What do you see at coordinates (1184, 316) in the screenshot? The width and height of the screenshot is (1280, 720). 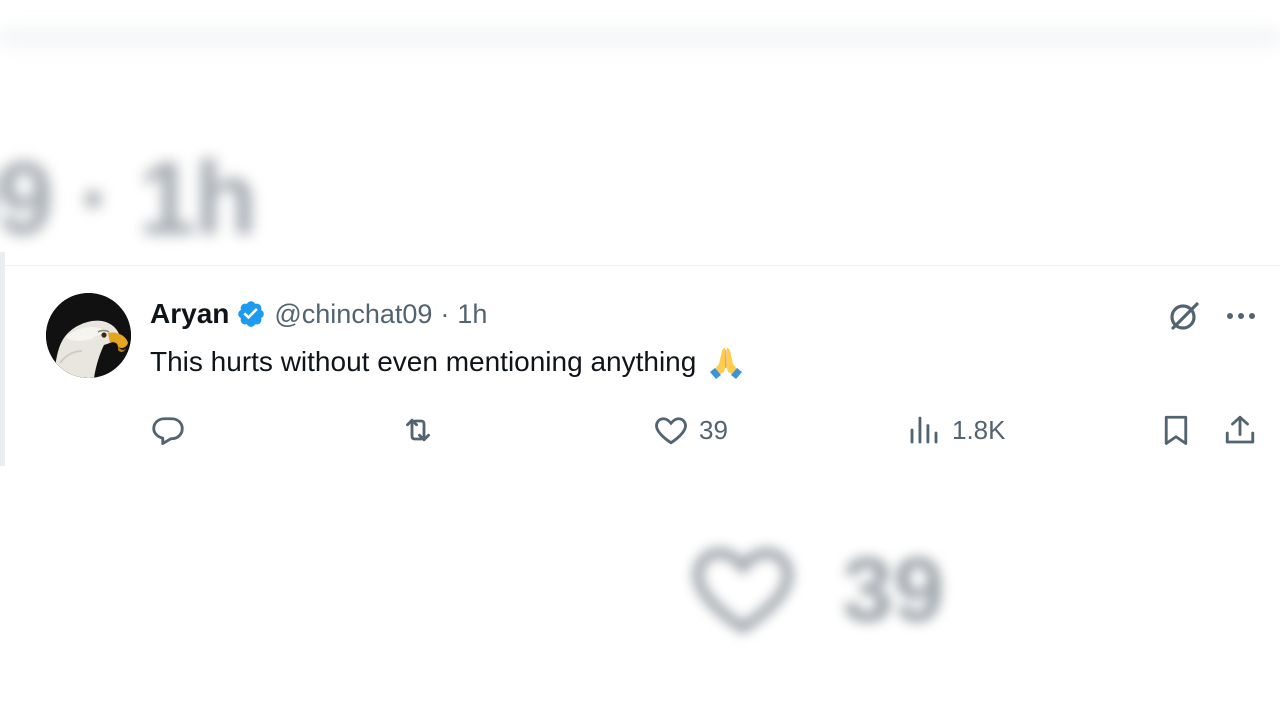 I see `grok-icon` at bounding box center [1184, 316].